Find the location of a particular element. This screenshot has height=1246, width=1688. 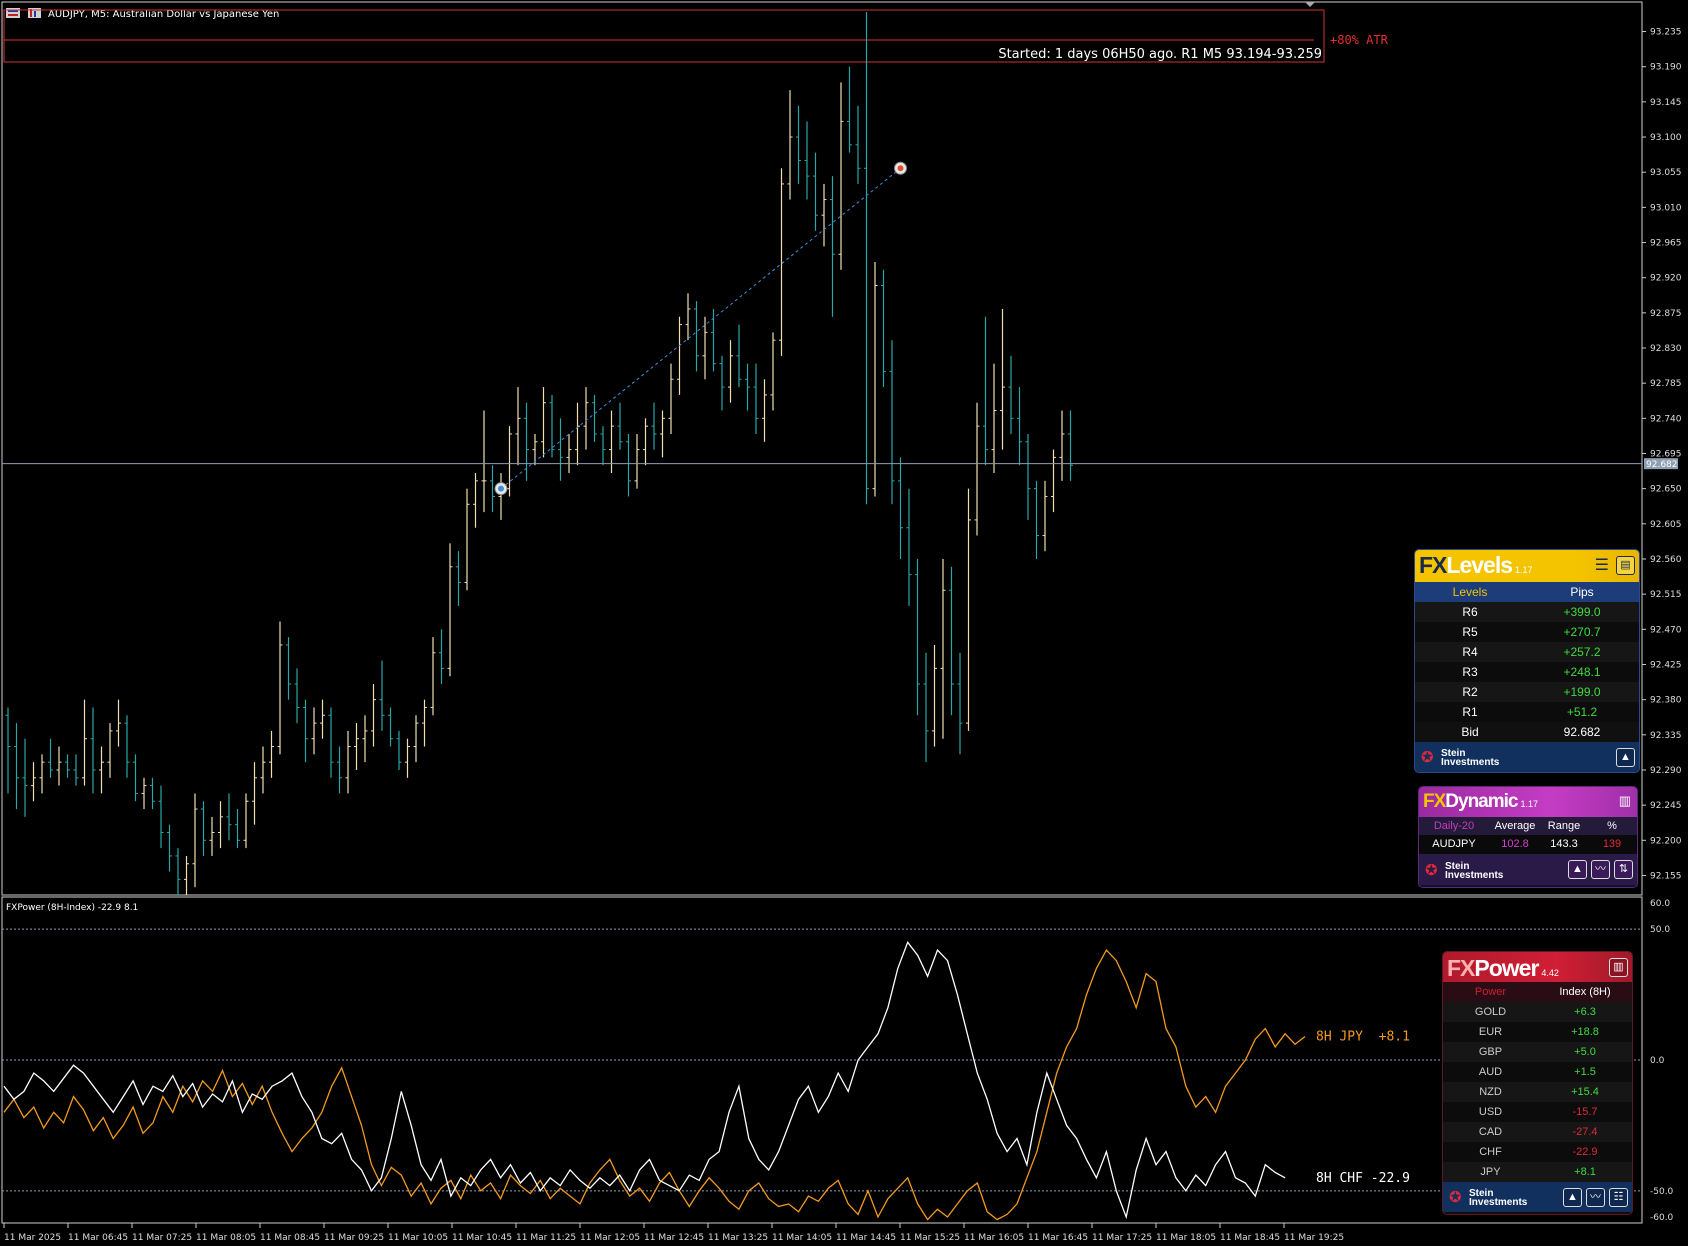

fxlevels-header: FXLevels 1.17 ☰ ▤ is located at coordinates (1527, 566).